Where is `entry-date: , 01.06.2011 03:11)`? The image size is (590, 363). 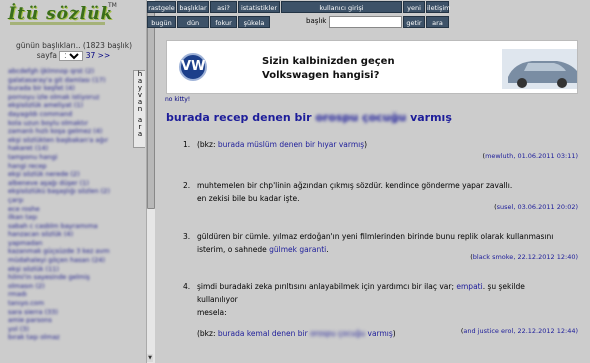
entry-date: , 01.06.2011 03:11) is located at coordinates (545, 156).